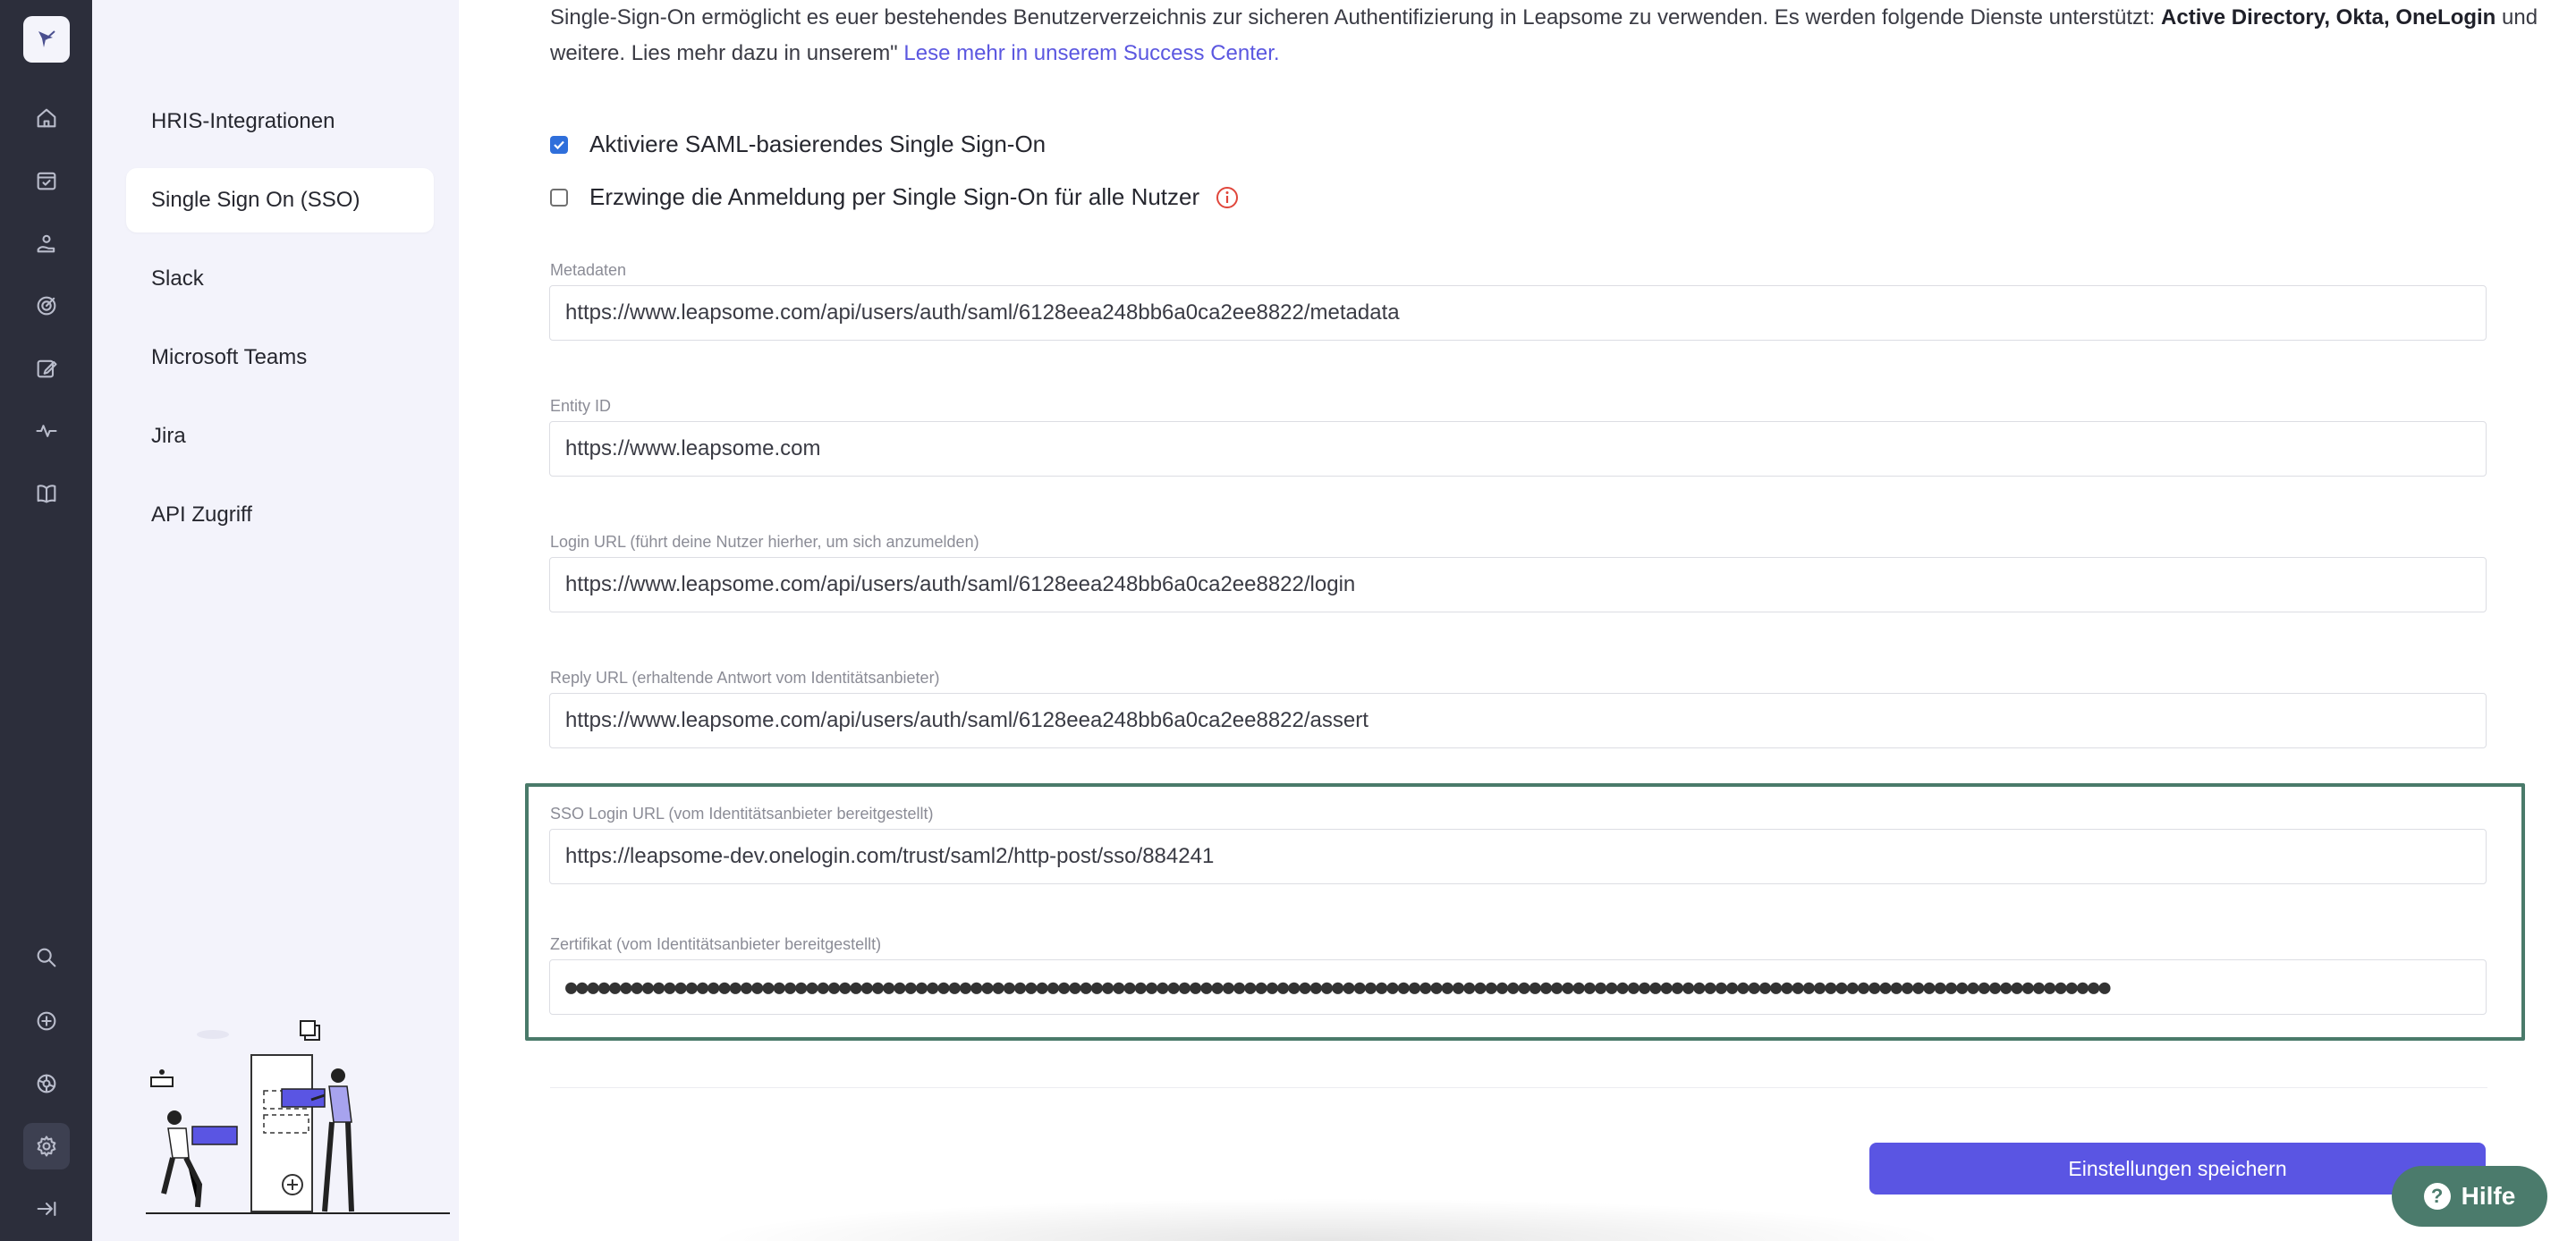  Describe the element at coordinates (1091, 53) in the screenshot. I see `success-center-link: Lese mehr in unserem Success Center.` at that location.